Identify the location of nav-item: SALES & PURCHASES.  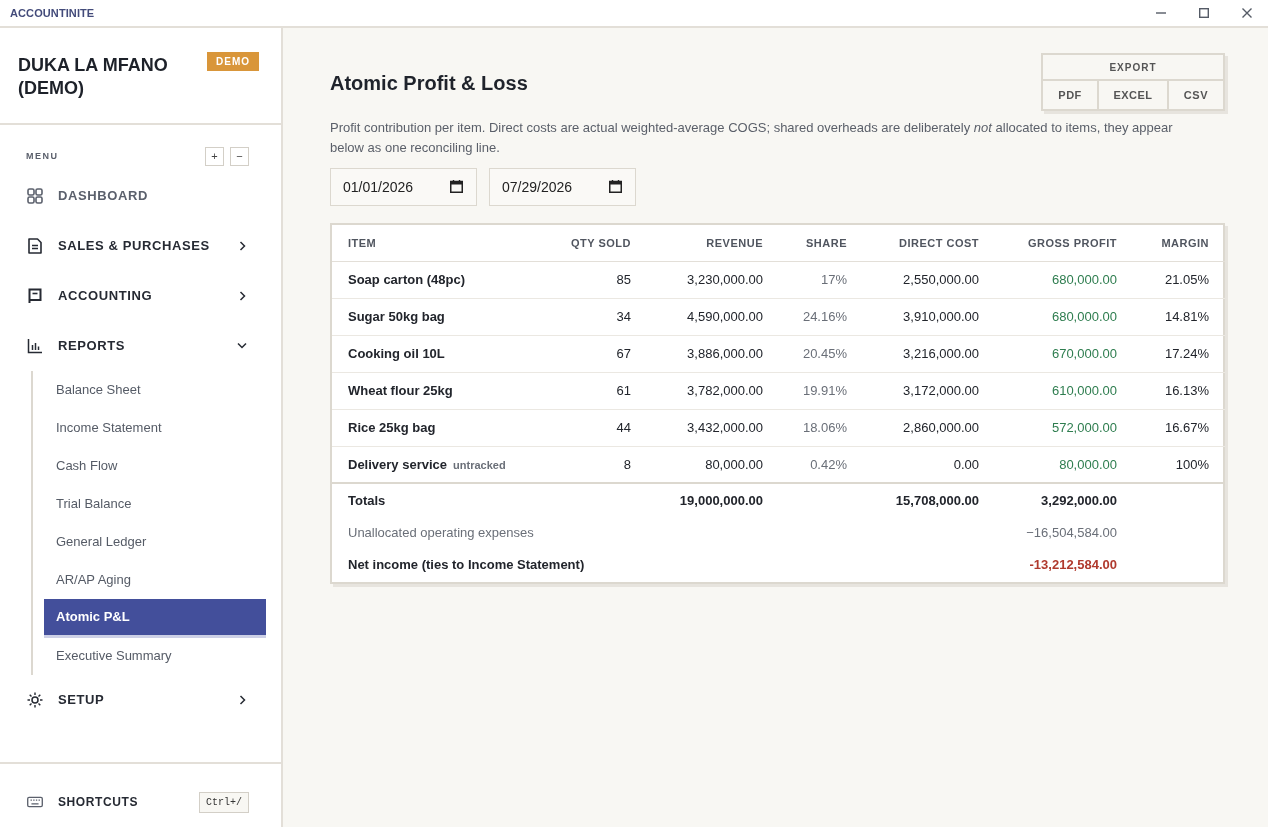
(140, 246).